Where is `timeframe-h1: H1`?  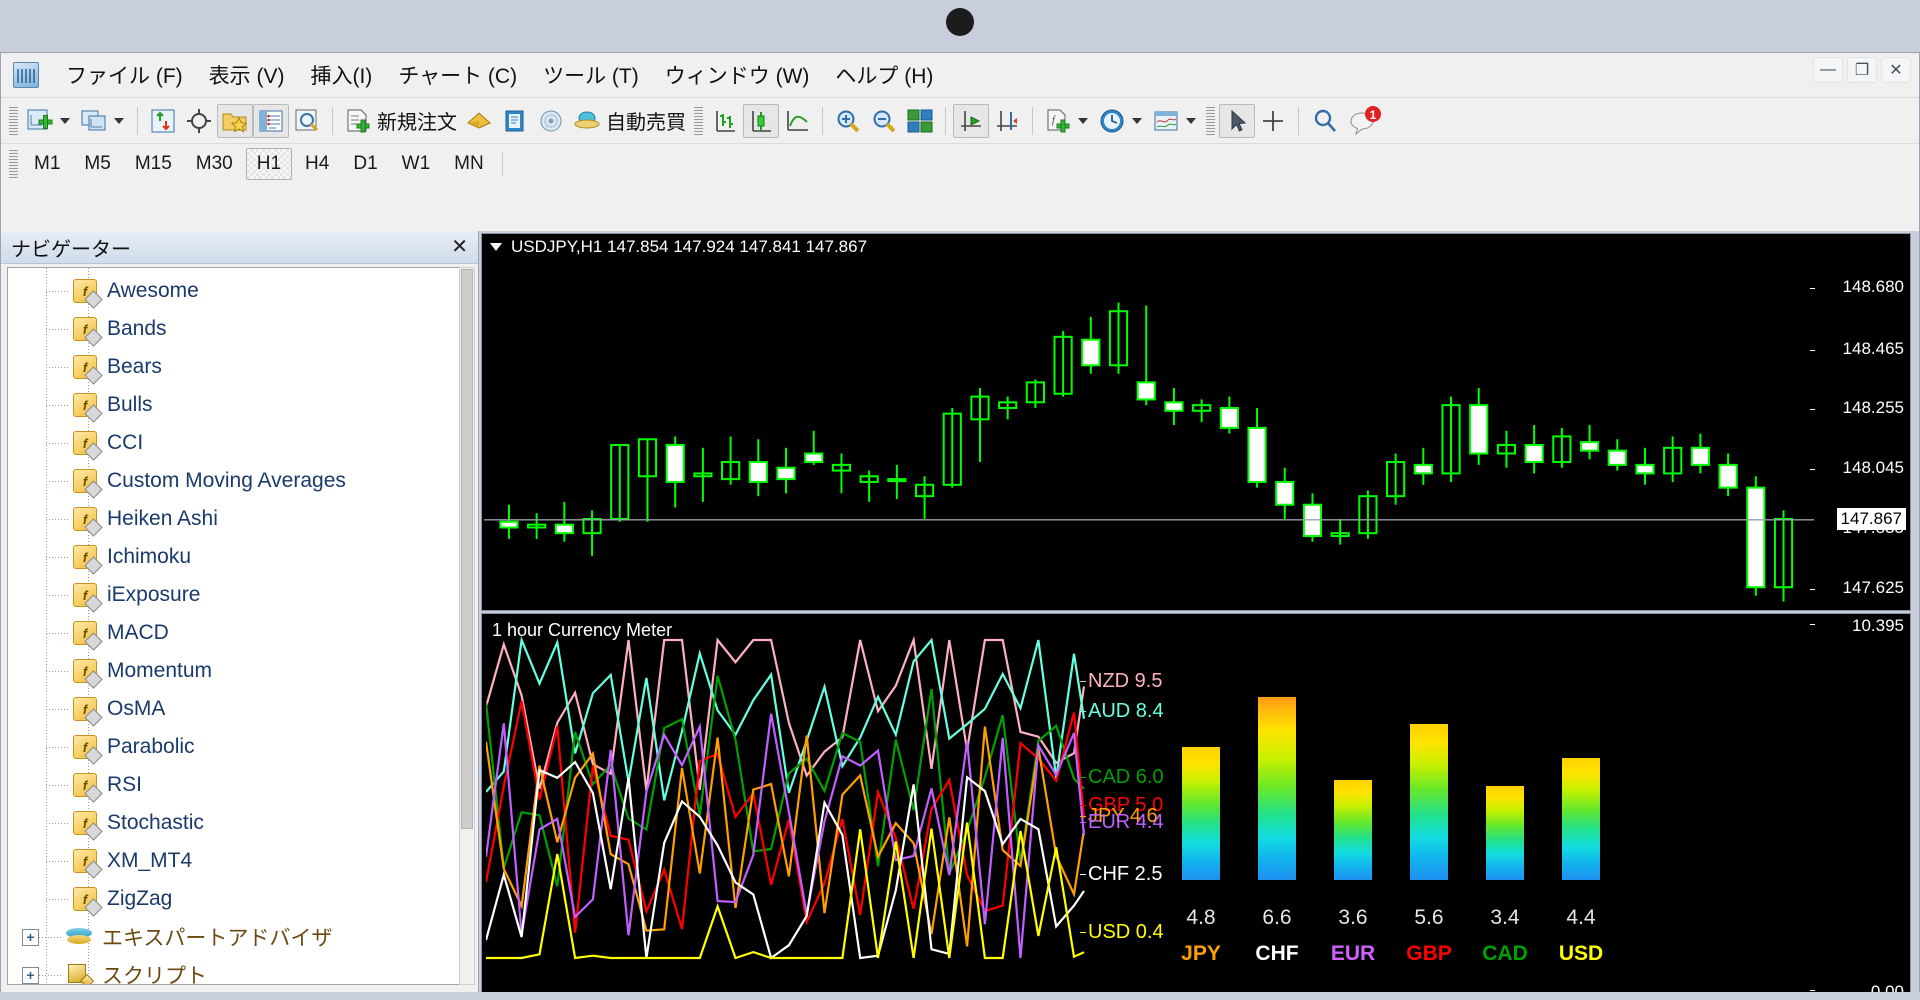 timeframe-h1: H1 is located at coordinates (269, 163).